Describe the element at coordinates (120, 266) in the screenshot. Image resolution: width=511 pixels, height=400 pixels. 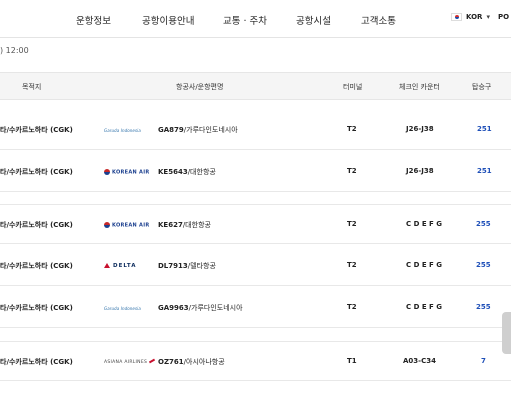
I see `delta-logo: DELTA` at that location.